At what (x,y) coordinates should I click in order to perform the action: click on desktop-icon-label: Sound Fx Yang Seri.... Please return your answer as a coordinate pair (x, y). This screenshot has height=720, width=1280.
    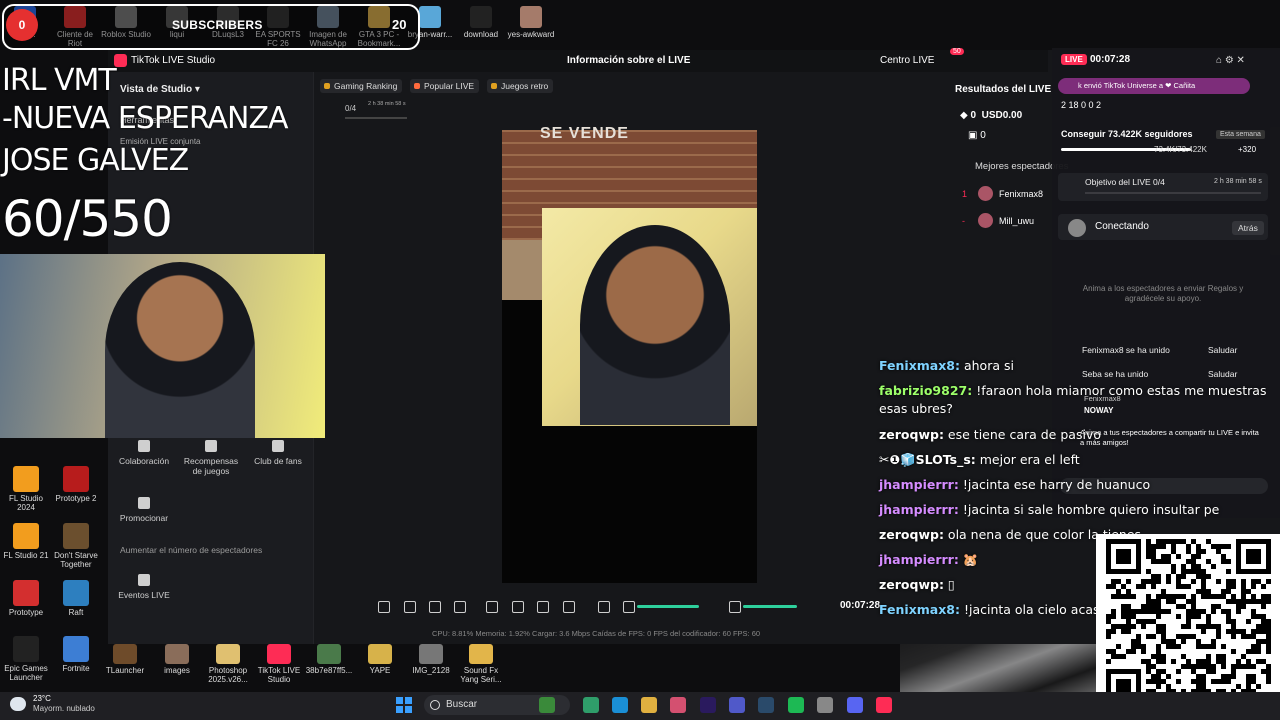
    Looking at the image, I should click on (481, 675).